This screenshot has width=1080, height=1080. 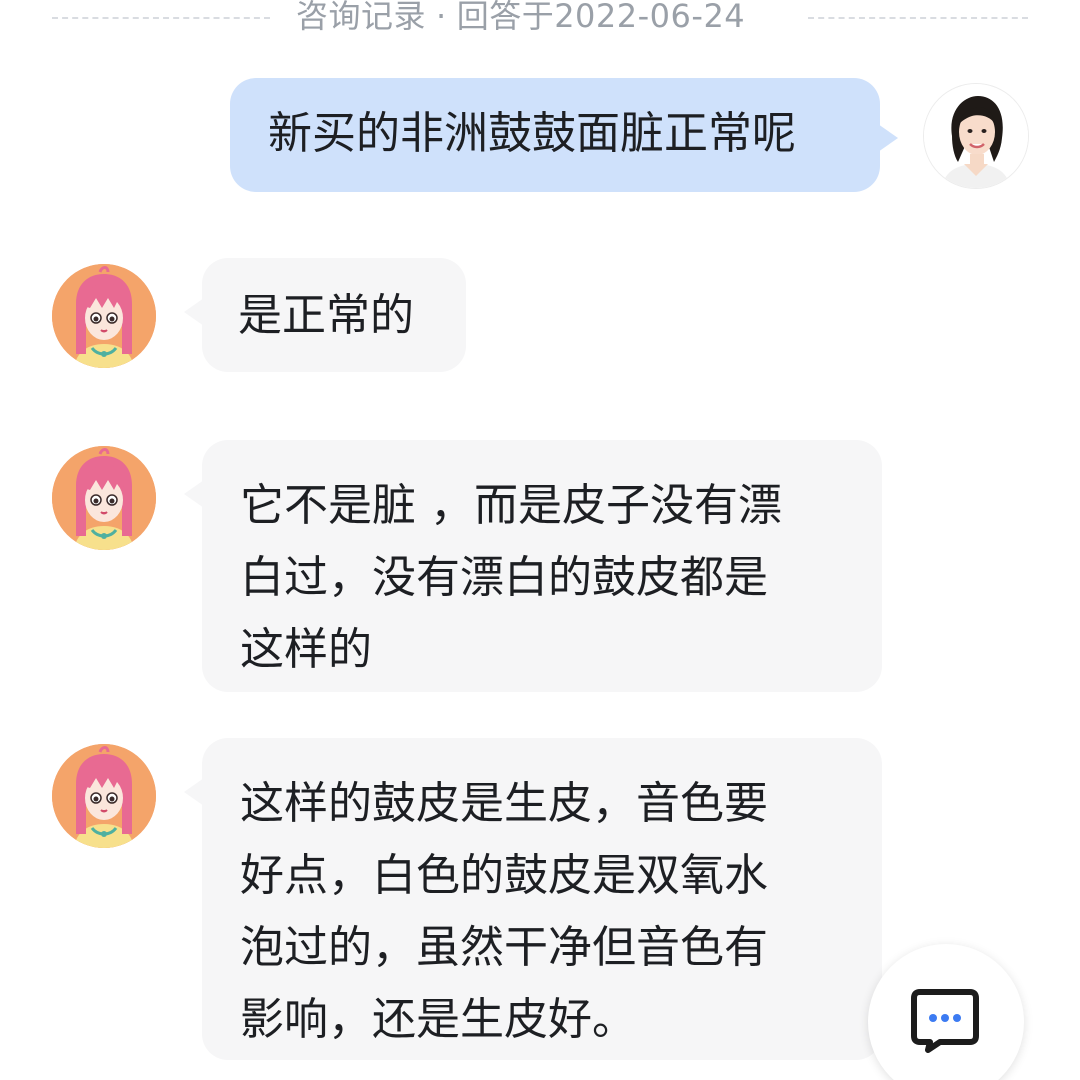 I want to click on expert-reply-text: 是正常的, so click(x=326, y=315).